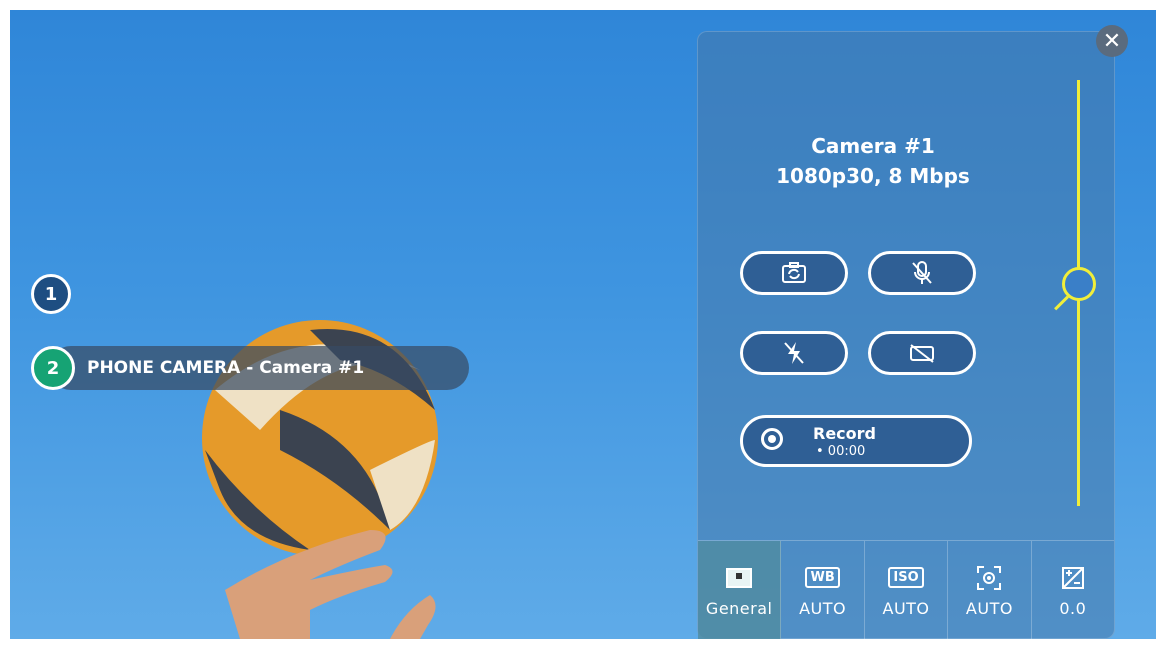 This screenshot has height=652, width=1159. I want to click on record-icon, so click(772, 439).